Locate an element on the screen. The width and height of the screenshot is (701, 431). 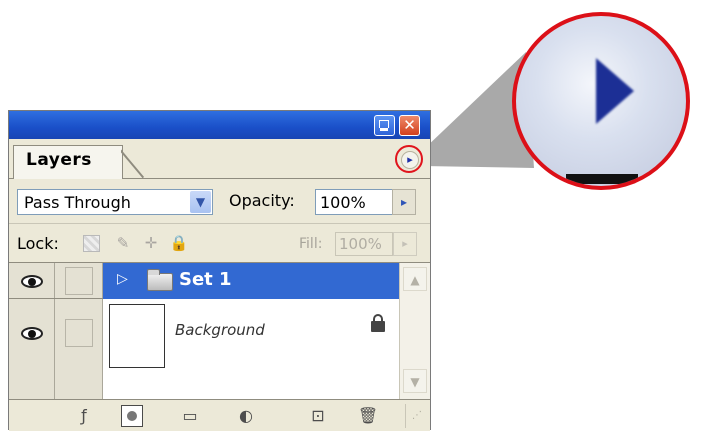
lock-position-icon: ✛ is located at coordinates (151, 243).